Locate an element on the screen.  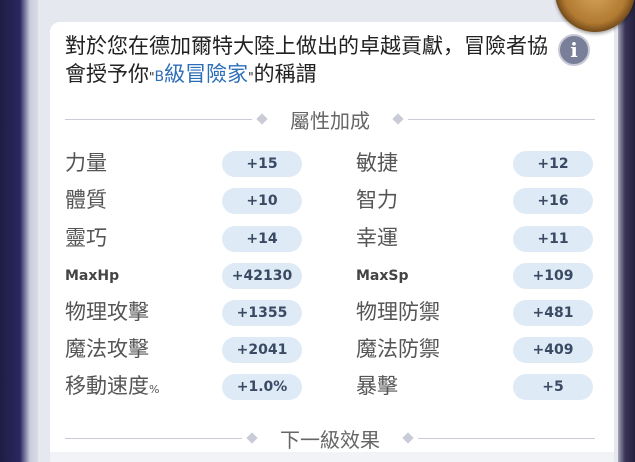
stat-label-patk: 物理攻擊 is located at coordinates (107, 312).